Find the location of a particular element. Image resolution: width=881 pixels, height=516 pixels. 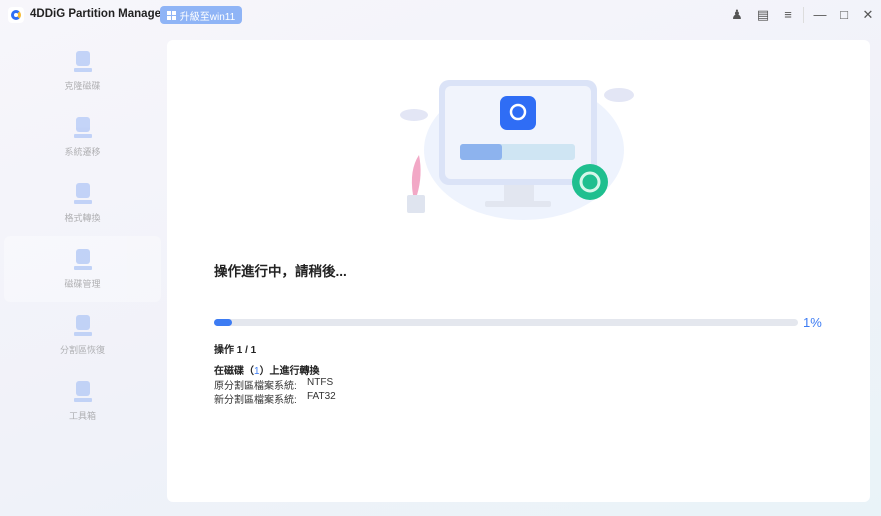

minimize-button: — is located at coordinates (820, 15).